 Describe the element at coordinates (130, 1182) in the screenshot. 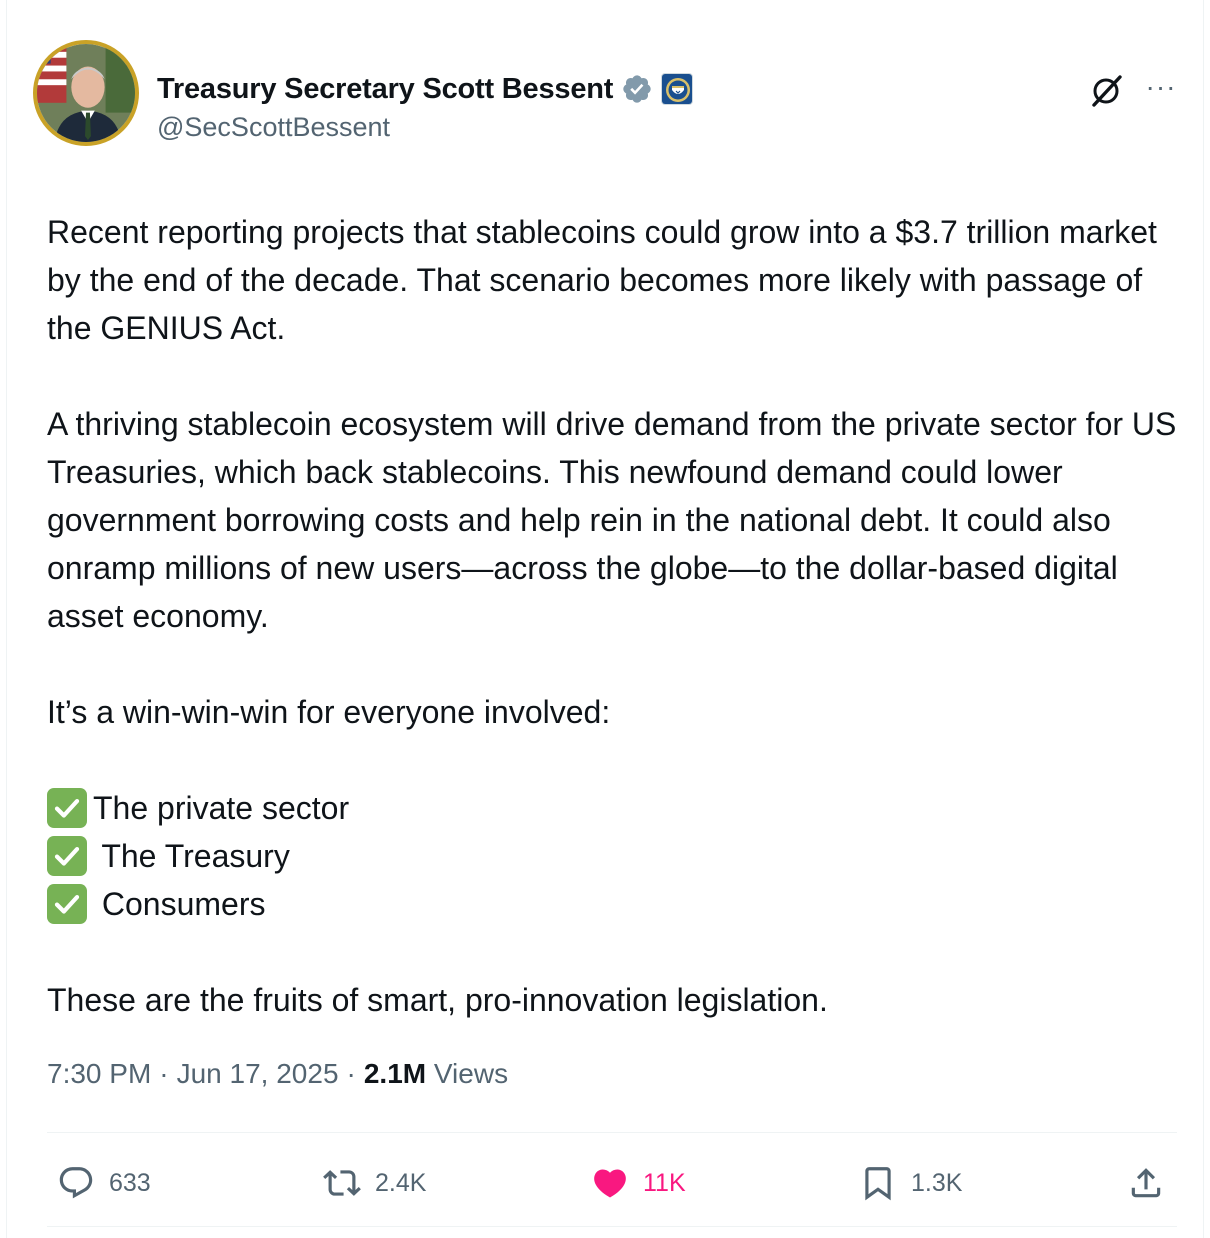

I see `reply-count: 633` at that location.